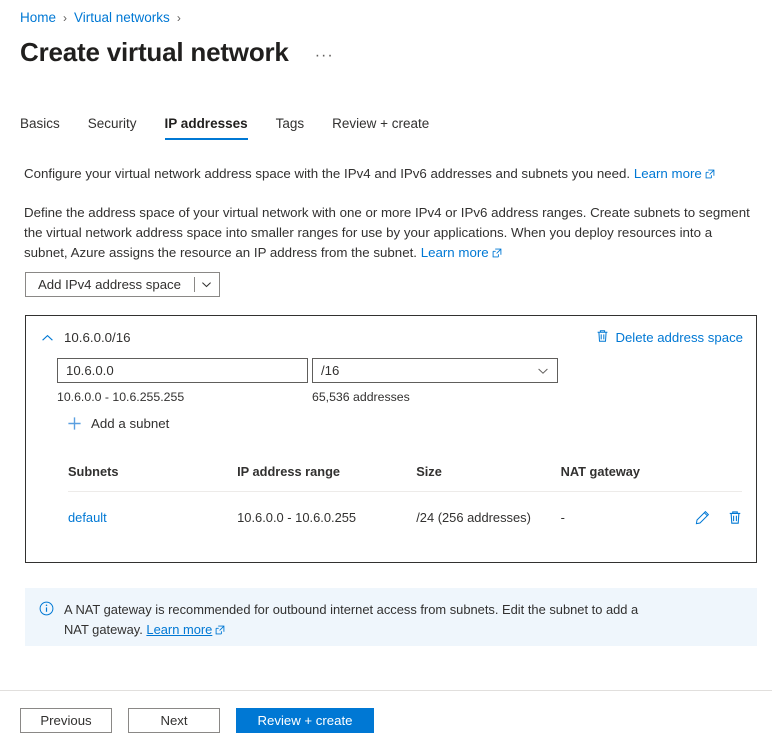  Describe the element at coordinates (627, 478) in the screenshot. I see `column-header-nat-gateway: NAT gateway` at that location.